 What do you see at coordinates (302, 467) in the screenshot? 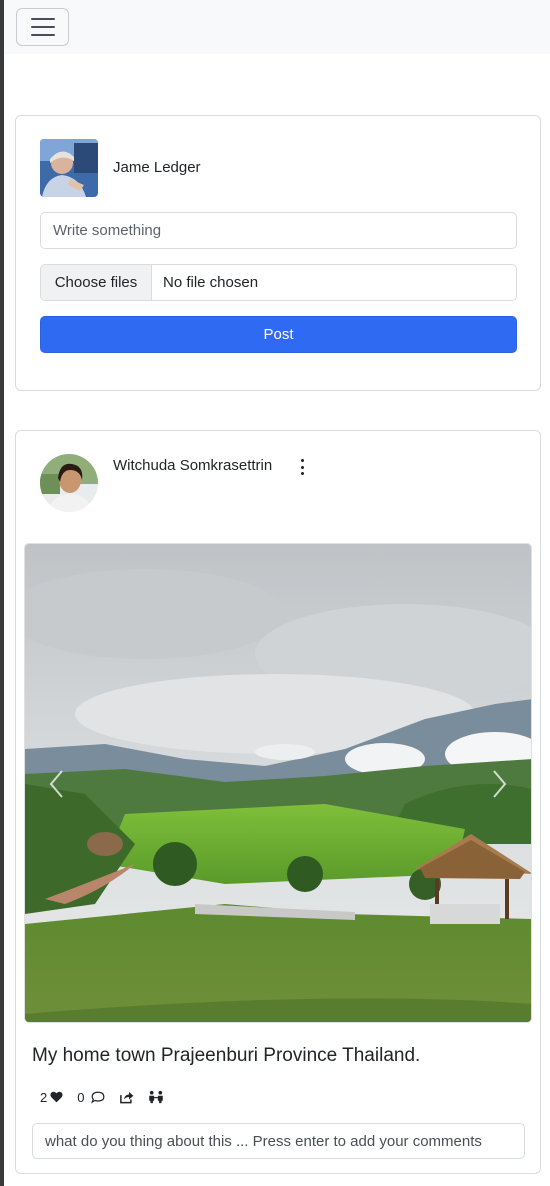
I see `vertical-ellipsis-icon` at bounding box center [302, 467].